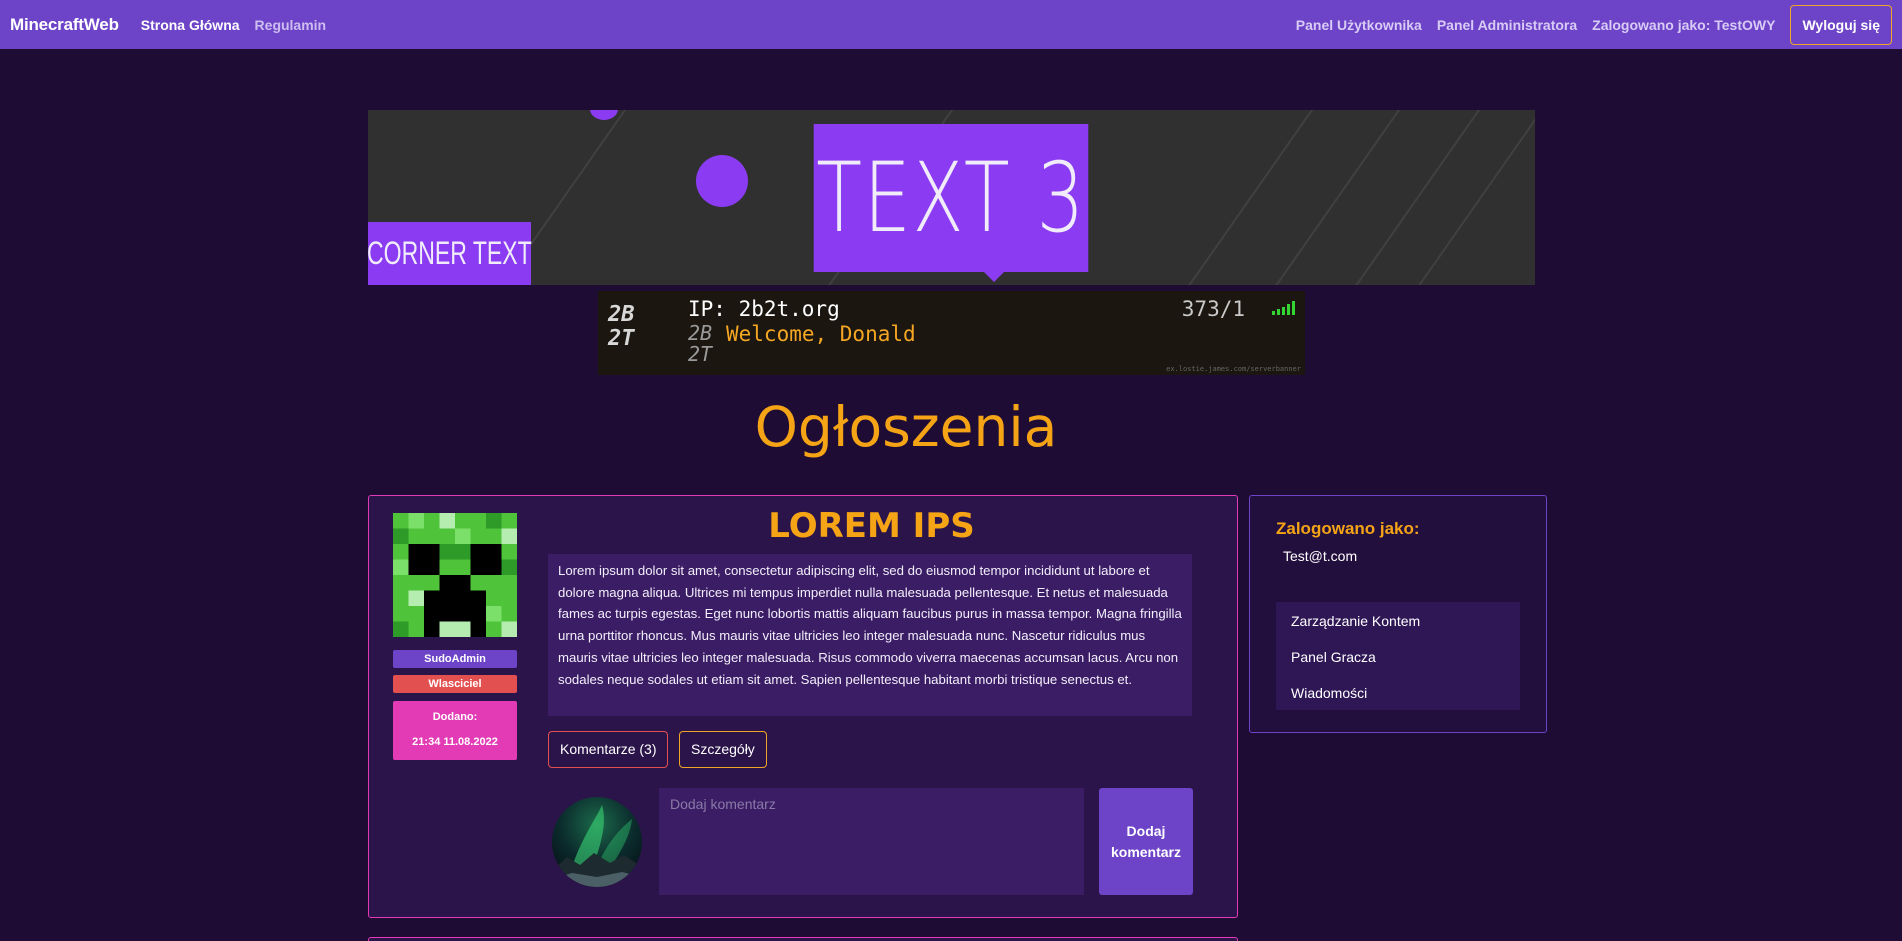  I want to click on sidebar-item-player-panel: Panel Gracza, so click(1398, 658).